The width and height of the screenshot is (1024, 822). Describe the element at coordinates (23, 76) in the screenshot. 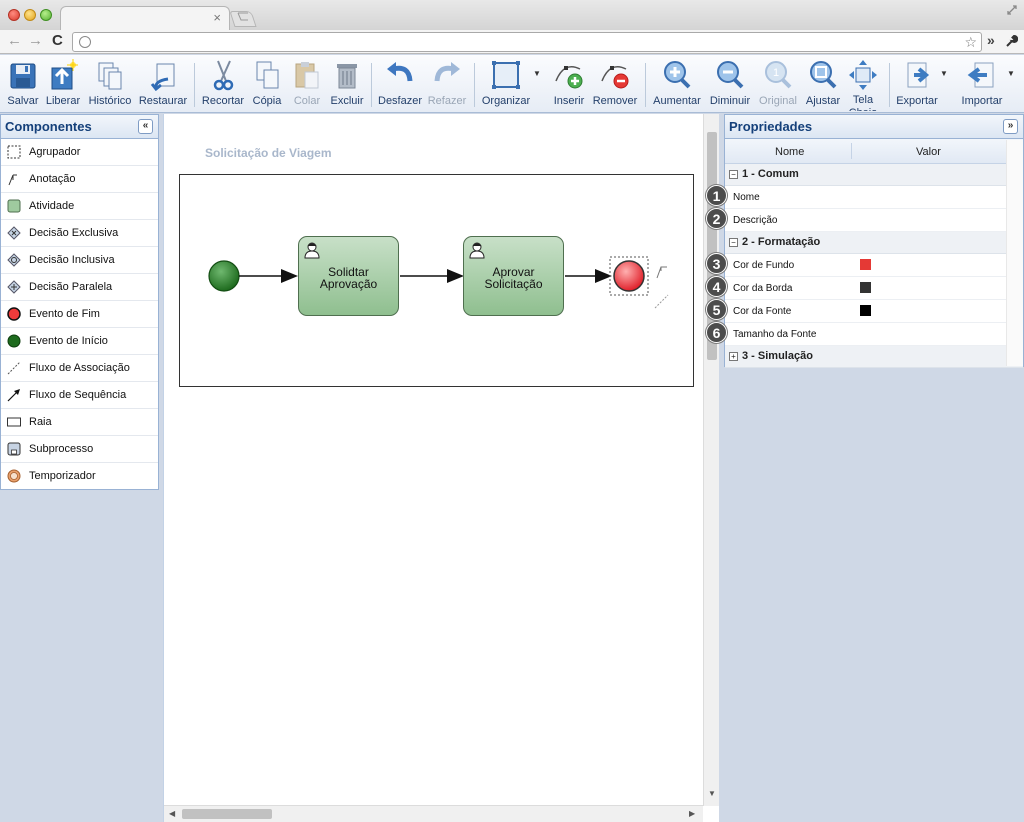

I see `save-icon` at that location.